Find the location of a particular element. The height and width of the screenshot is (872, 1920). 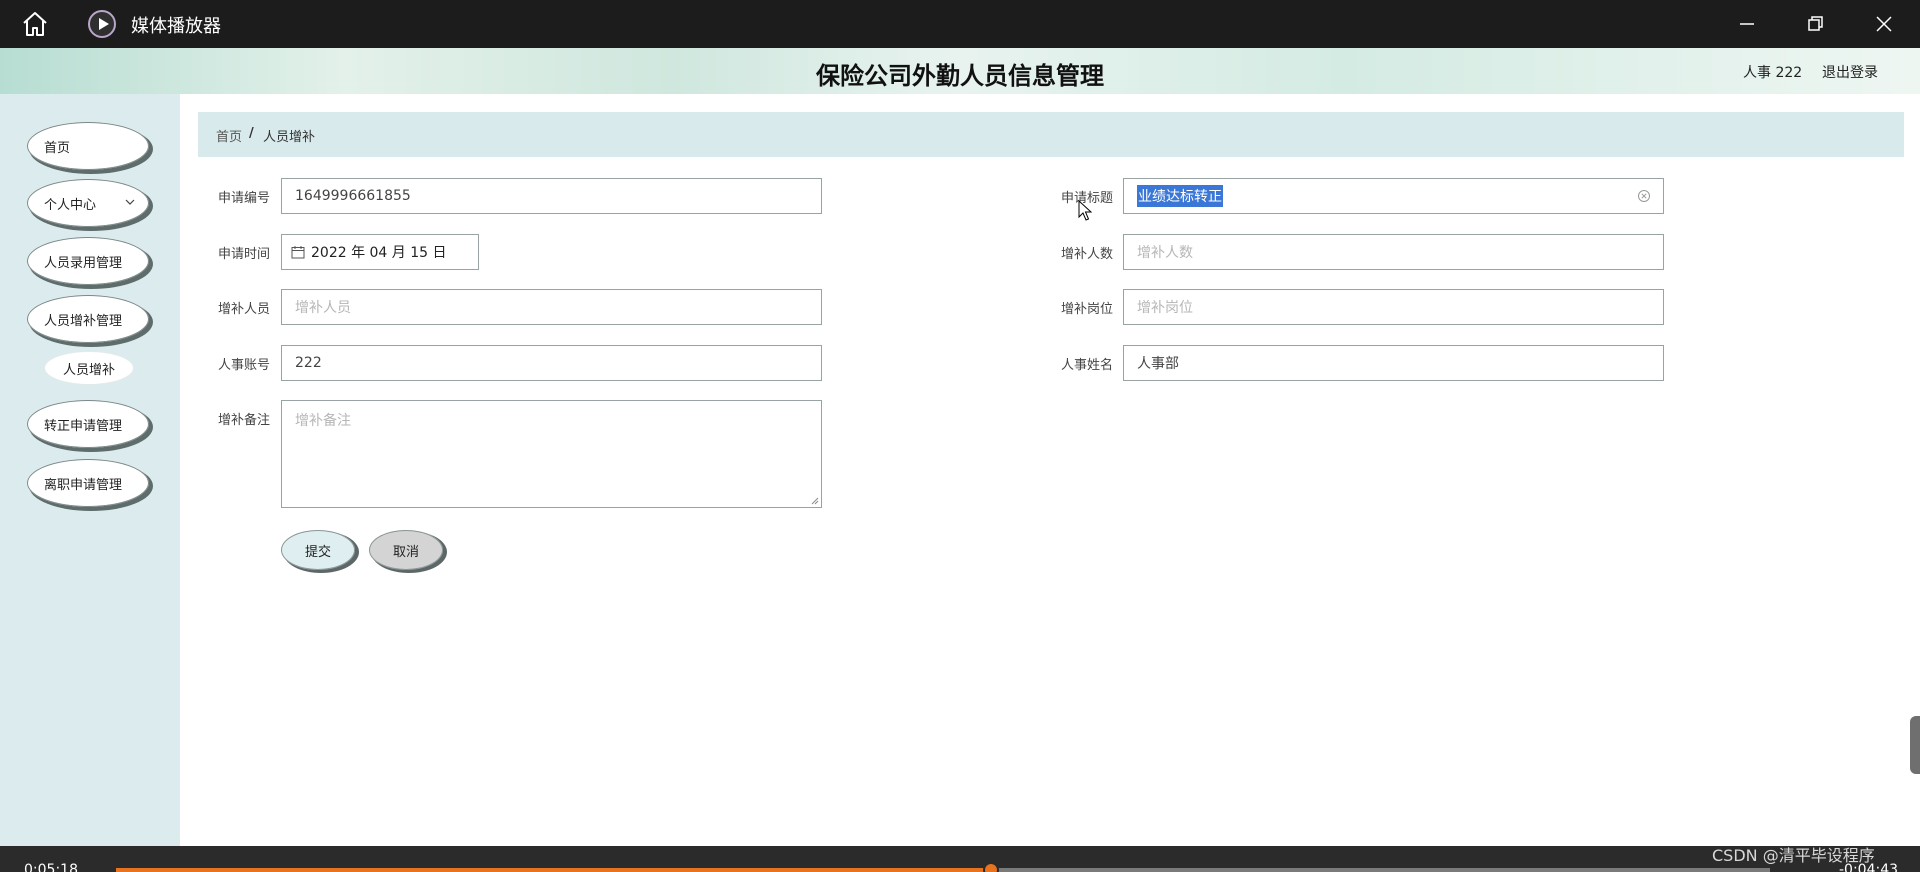

application-no-label: 申请编号 is located at coordinates (243, 198).